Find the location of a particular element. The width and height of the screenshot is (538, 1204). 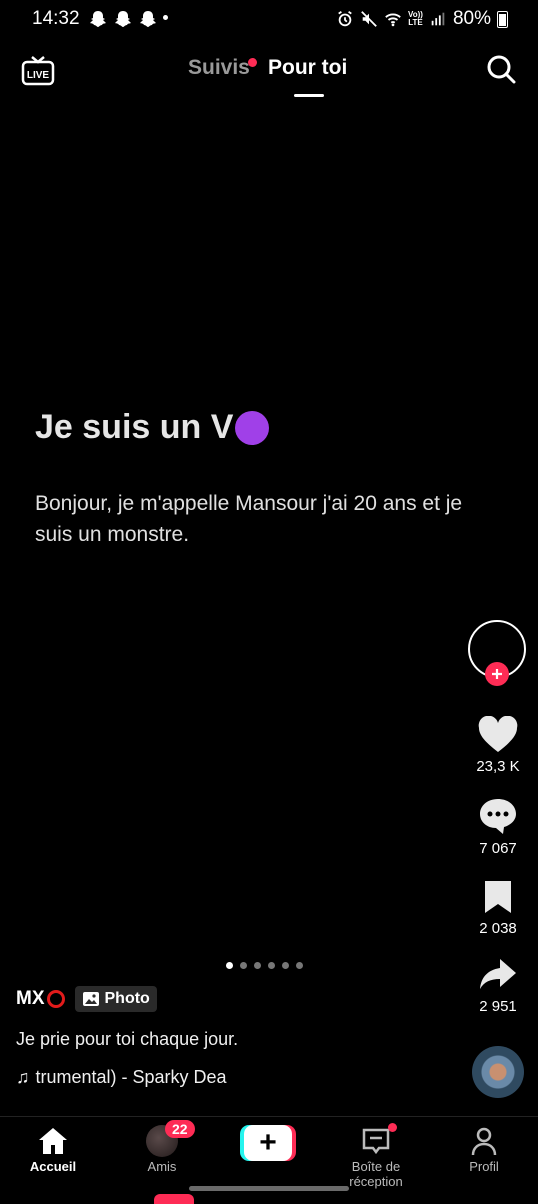

nav-inbox-label: Boîte de réception is located at coordinates (376, 1174).